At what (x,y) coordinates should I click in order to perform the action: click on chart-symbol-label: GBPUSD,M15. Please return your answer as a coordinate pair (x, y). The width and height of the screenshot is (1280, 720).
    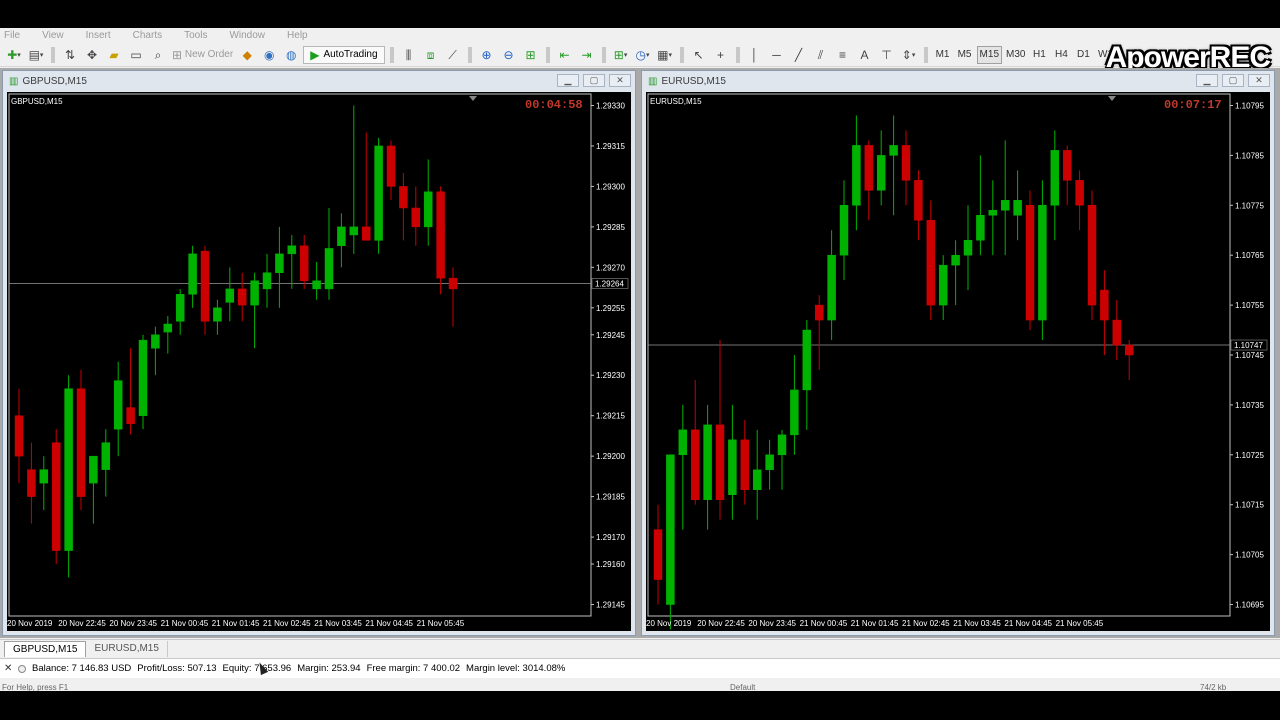
    Looking at the image, I should click on (37, 101).